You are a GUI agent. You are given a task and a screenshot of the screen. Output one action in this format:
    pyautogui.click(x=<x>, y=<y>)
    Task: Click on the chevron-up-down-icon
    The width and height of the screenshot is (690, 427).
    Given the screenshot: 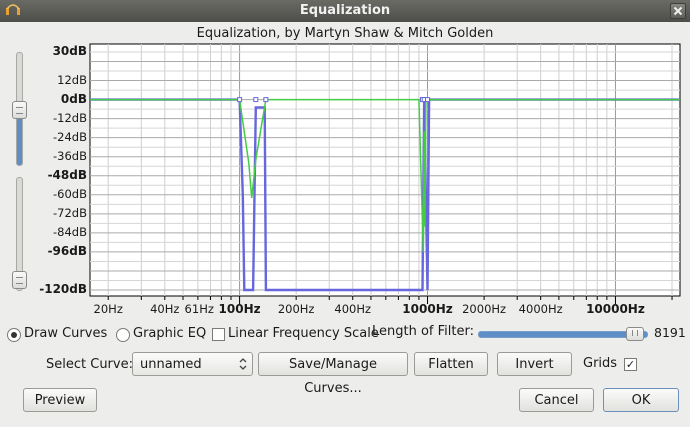 What is the action you would take?
    pyautogui.click(x=243, y=364)
    